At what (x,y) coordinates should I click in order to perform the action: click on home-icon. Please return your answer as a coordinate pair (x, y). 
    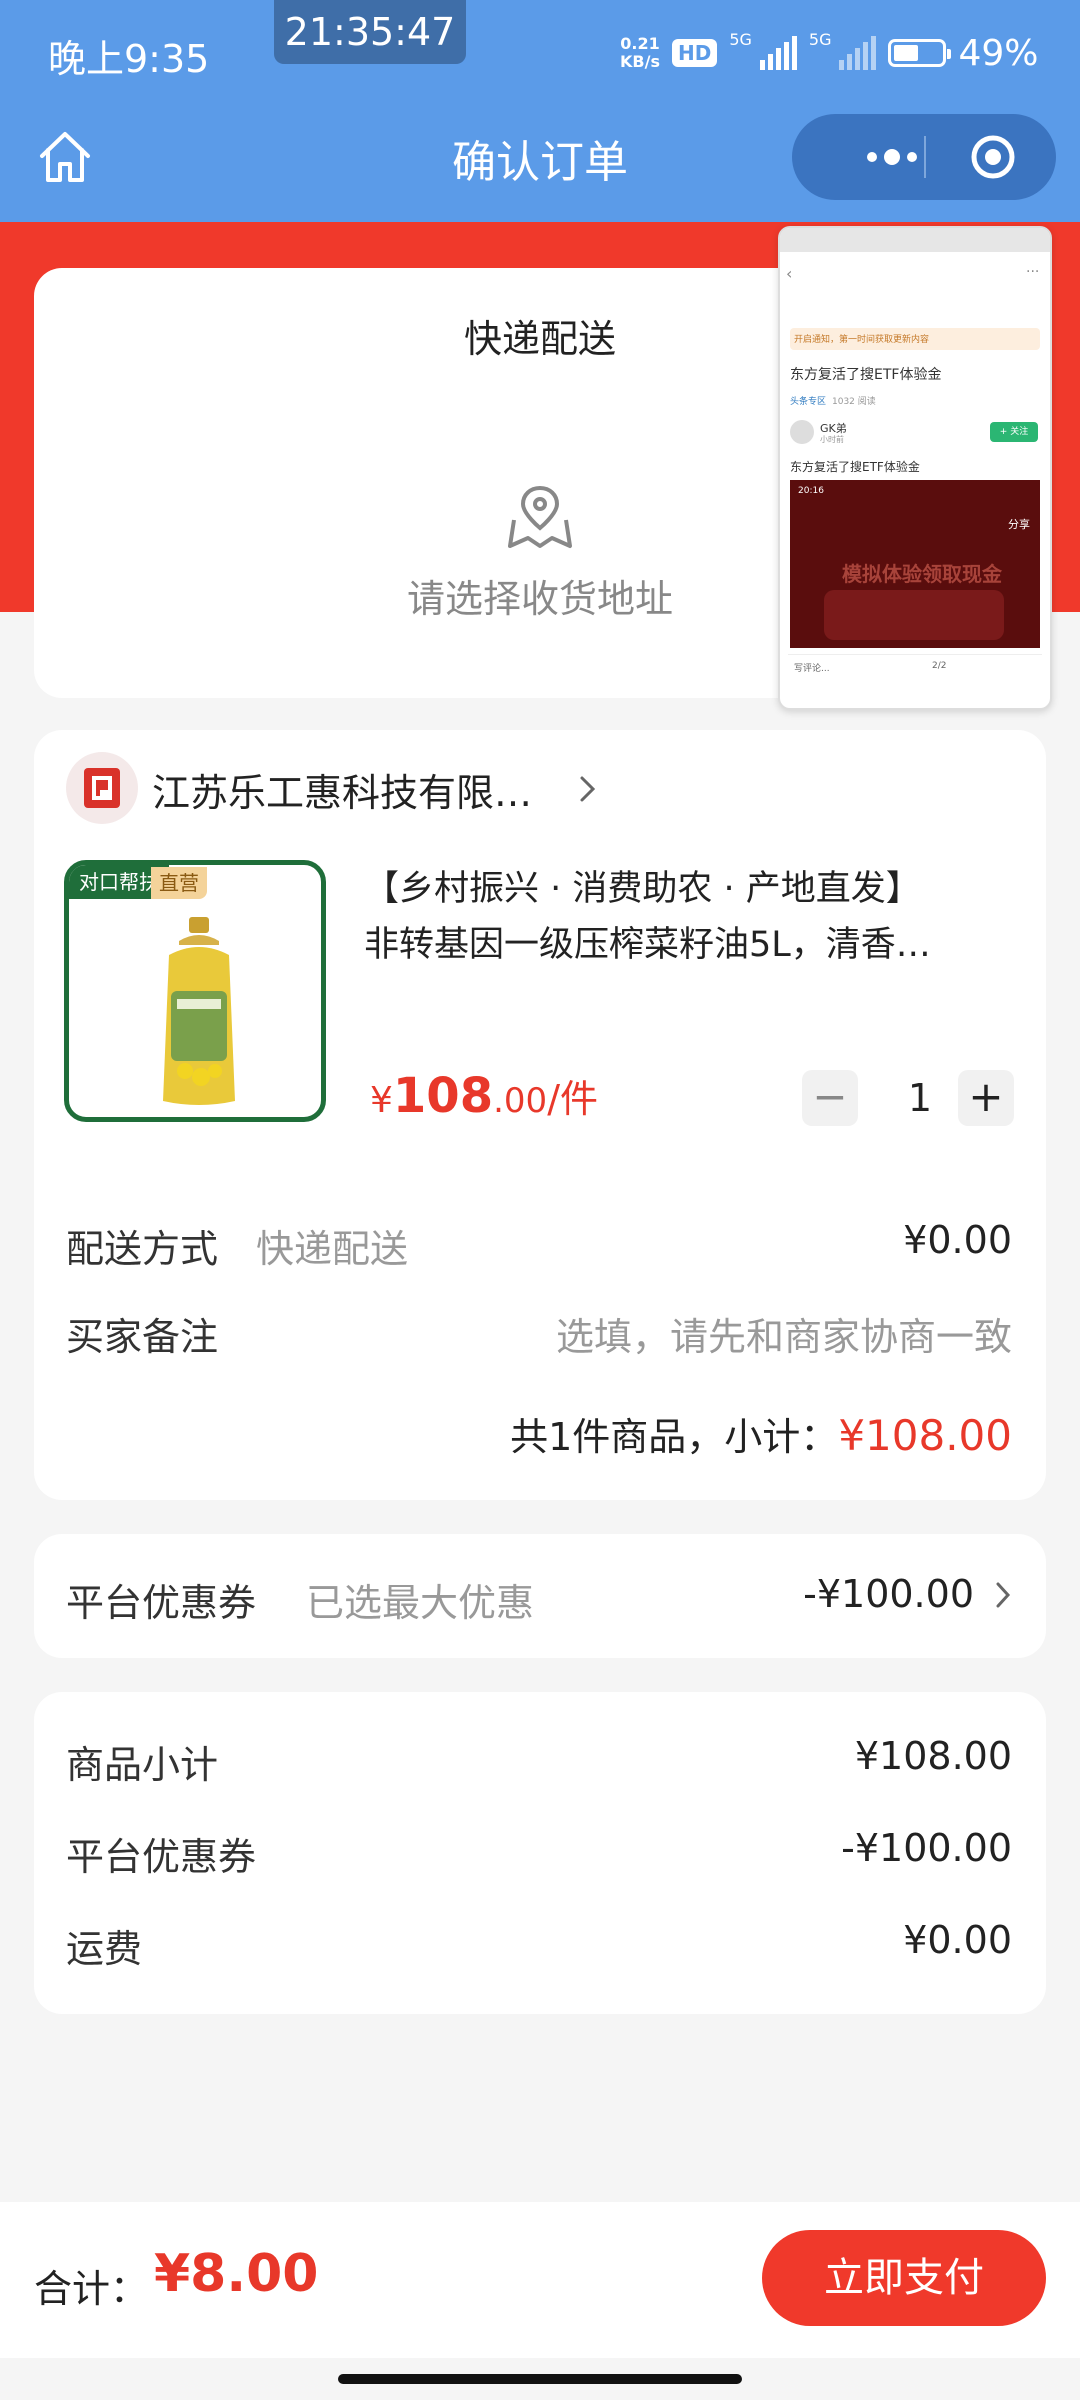
    Looking at the image, I should click on (65, 157).